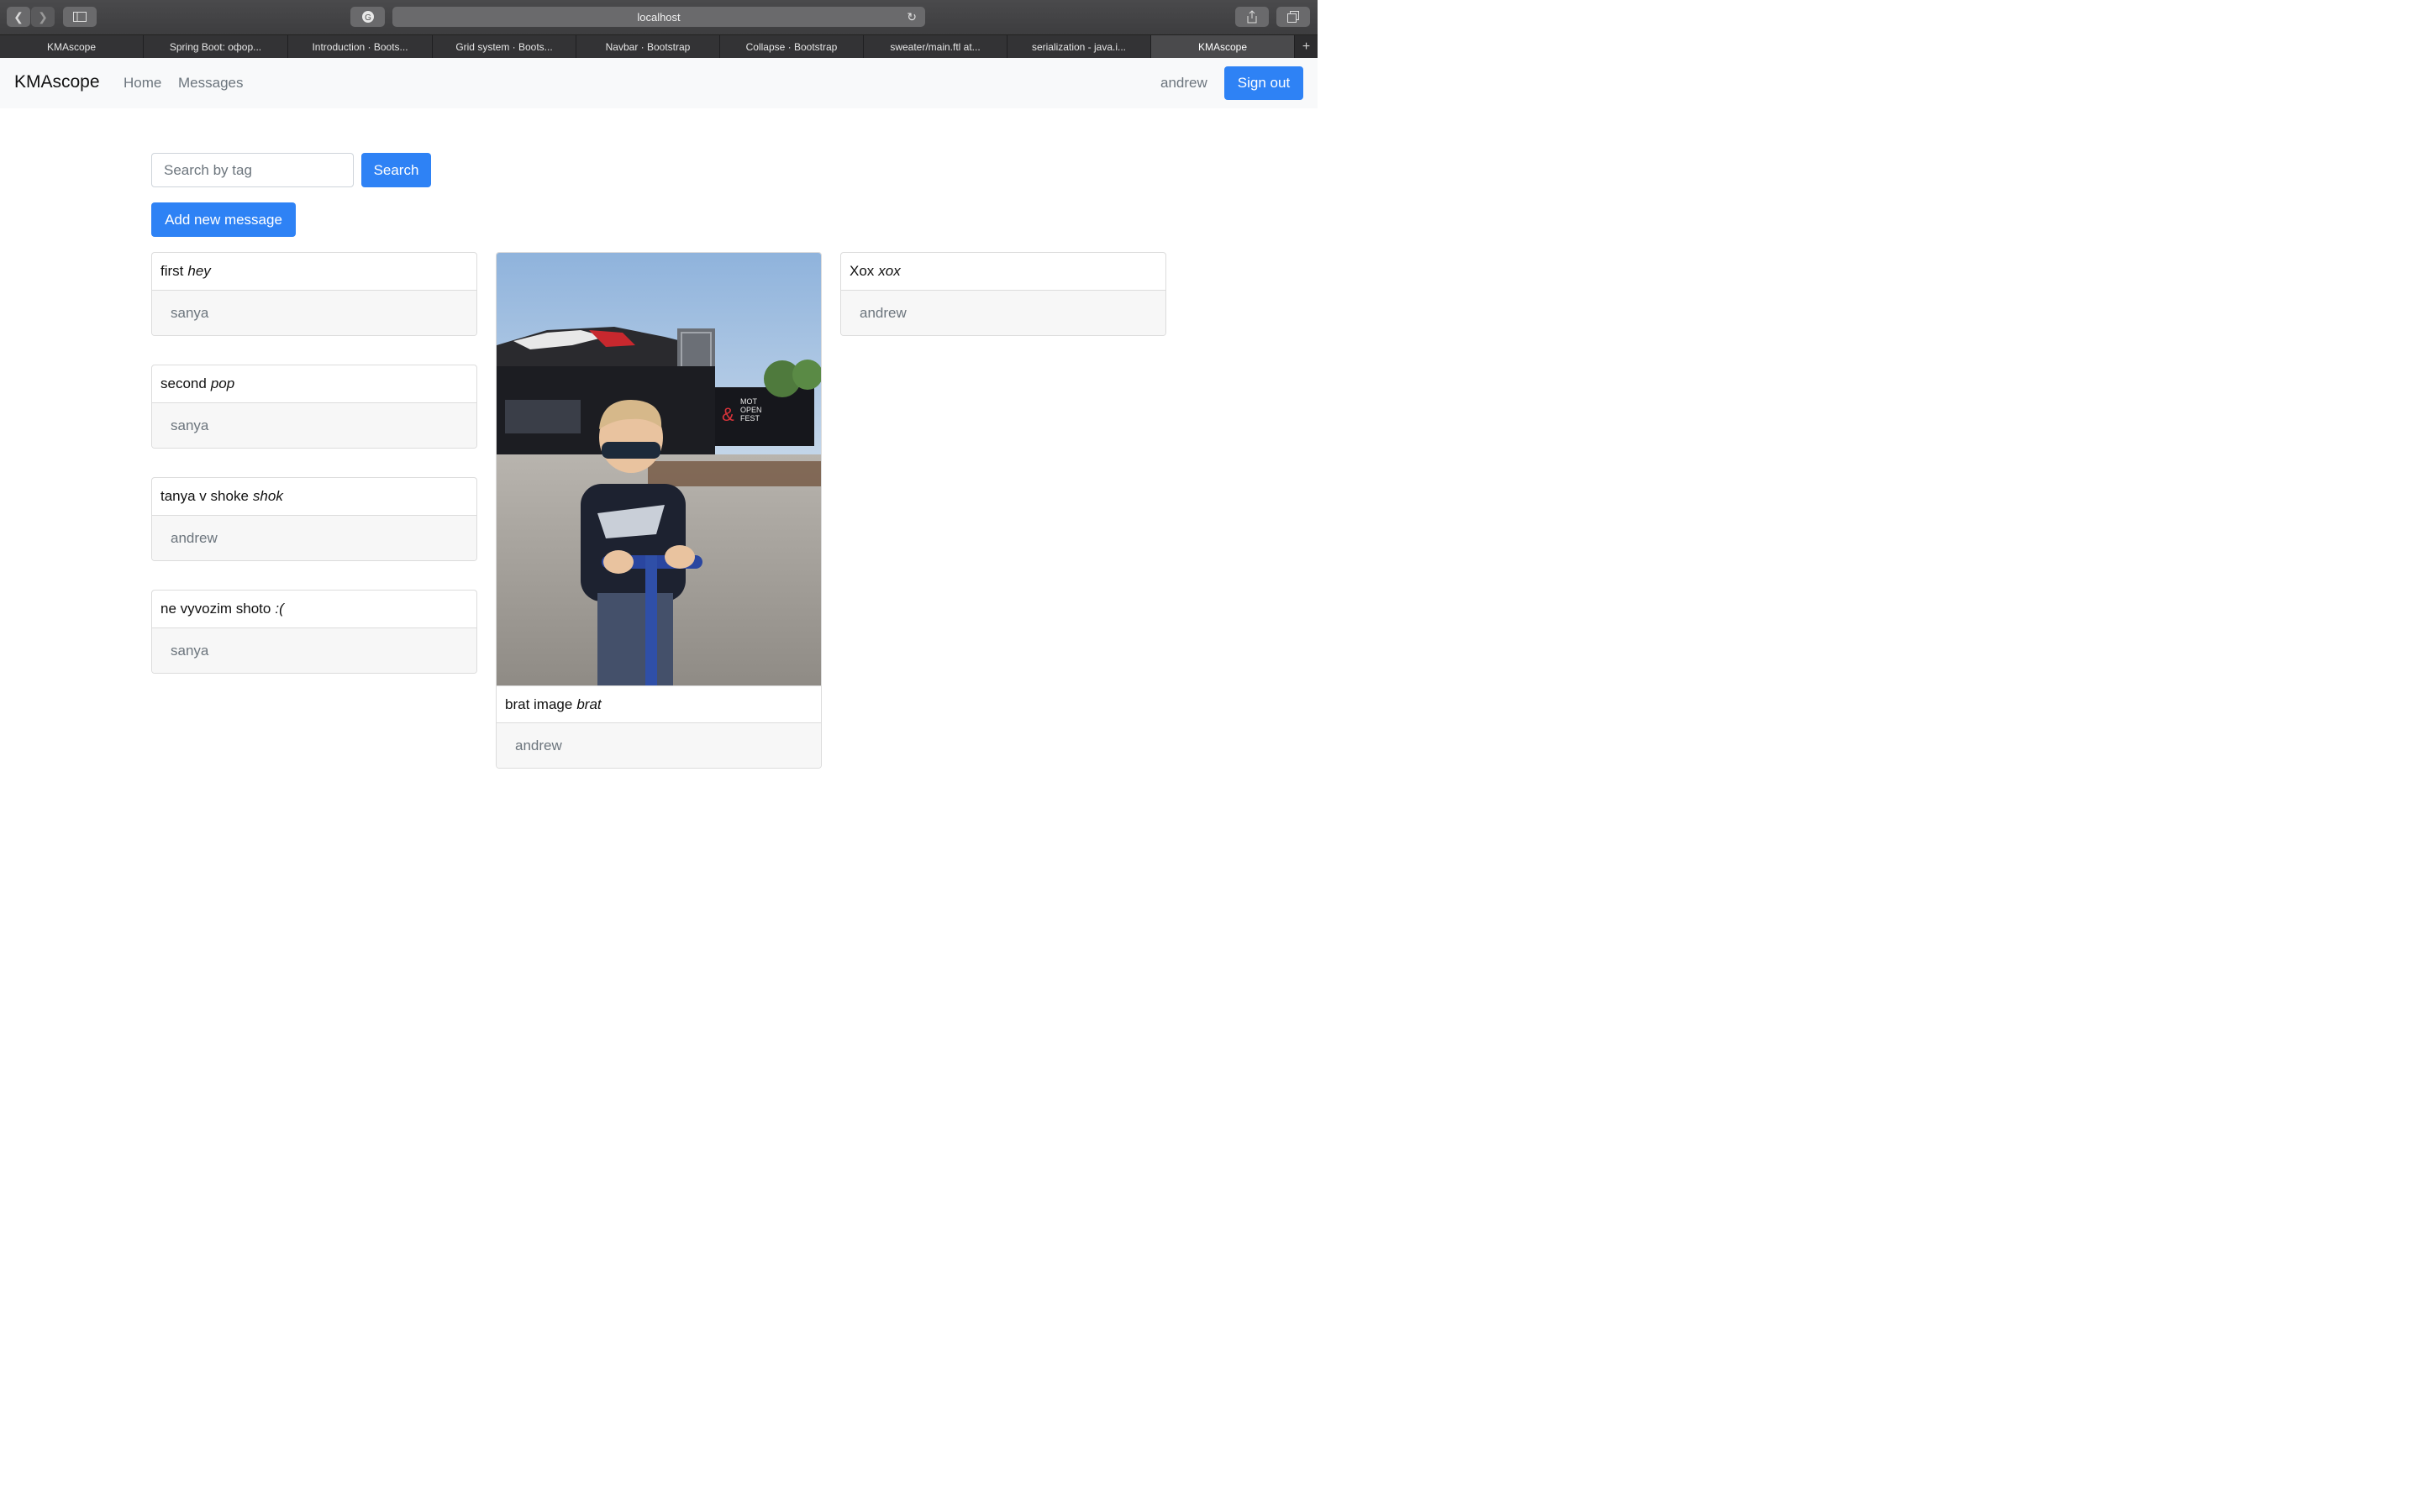  Describe the element at coordinates (268, 496) in the screenshot. I see `message-tag: shok` at that location.